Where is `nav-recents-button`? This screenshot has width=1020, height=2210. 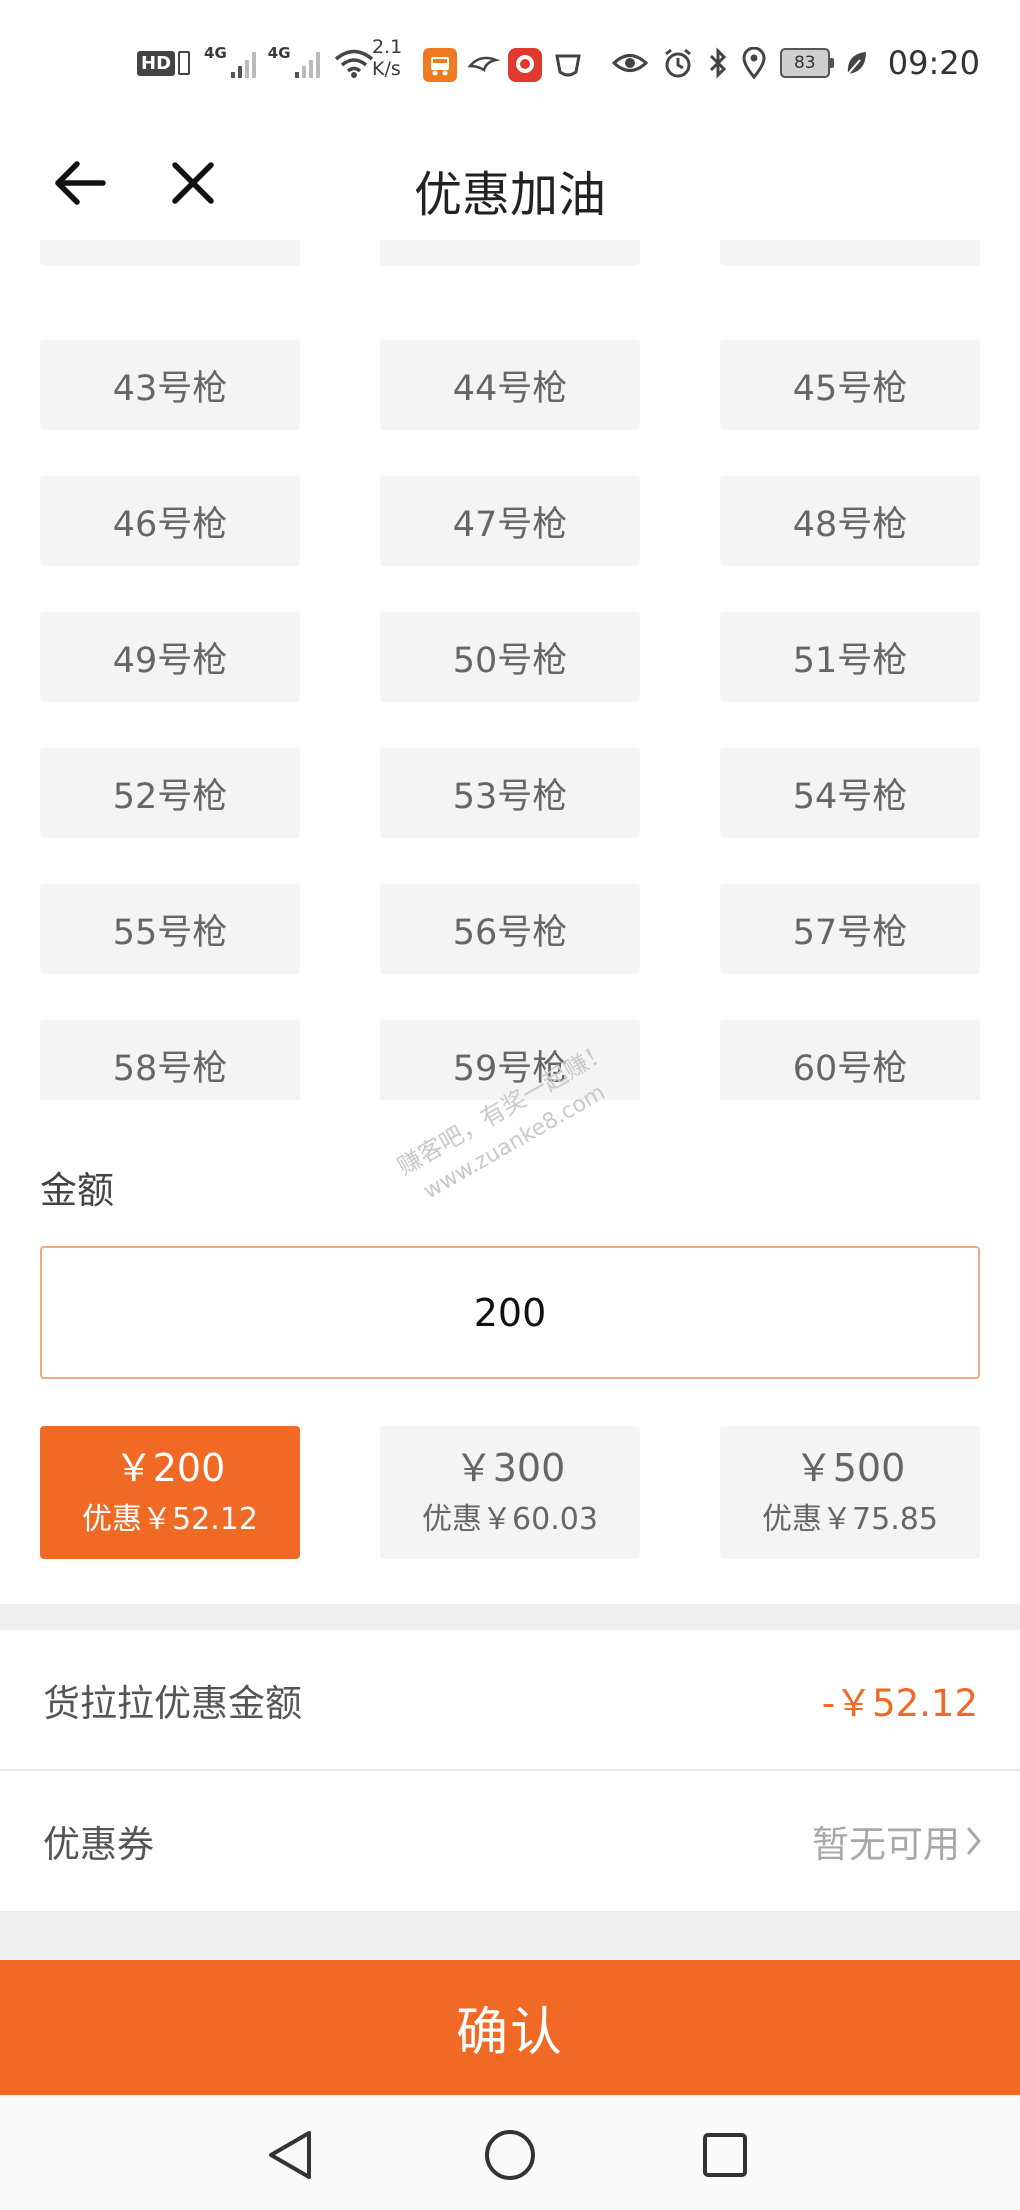 nav-recents-button is located at coordinates (725, 2155).